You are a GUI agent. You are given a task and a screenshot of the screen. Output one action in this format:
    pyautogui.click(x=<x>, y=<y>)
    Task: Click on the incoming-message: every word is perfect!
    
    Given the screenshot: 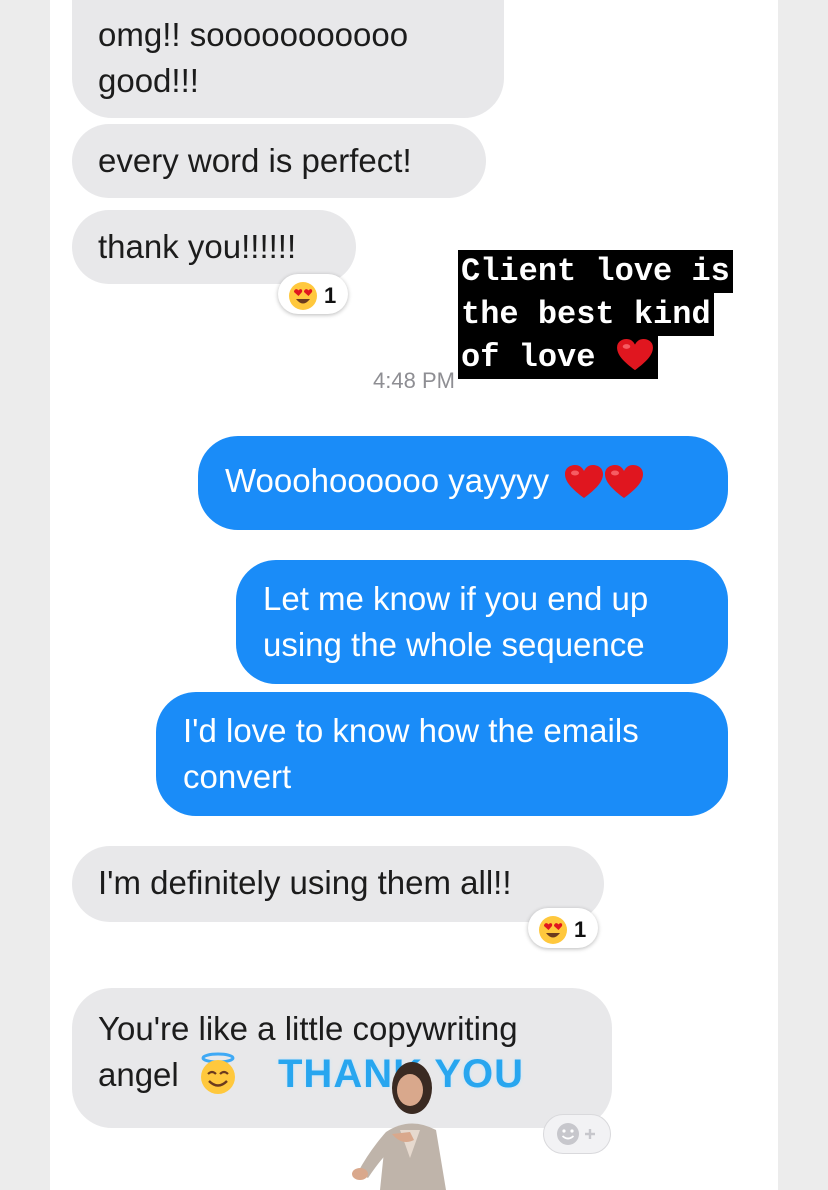 What is the action you would take?
    pyautogui.click(x=279, y=161)
    